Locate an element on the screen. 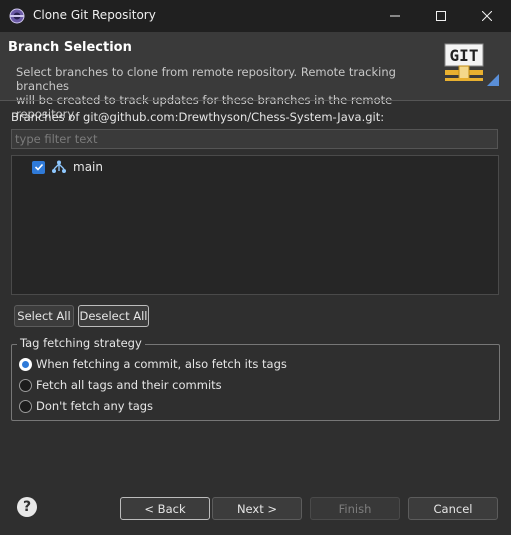 This screenshot has height=535, width=511. select-all-button: Select All is located at coordinates (44, 316).